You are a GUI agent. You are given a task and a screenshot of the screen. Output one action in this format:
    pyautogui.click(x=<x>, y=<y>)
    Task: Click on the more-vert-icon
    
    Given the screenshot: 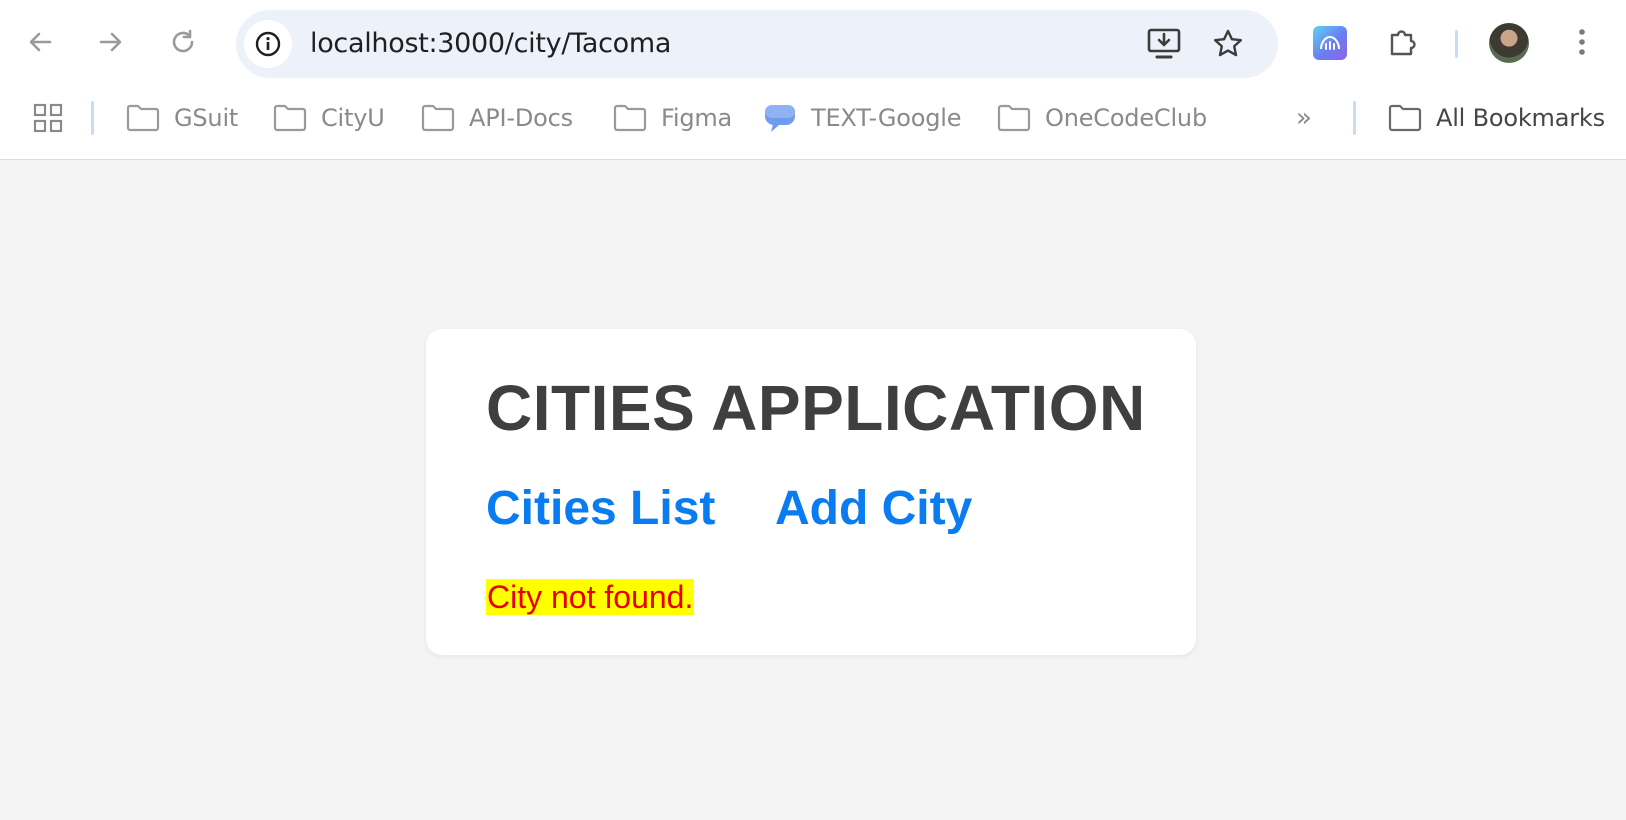 What is the action you would take?
    pyautogui.click(x=1582, y=42)
    